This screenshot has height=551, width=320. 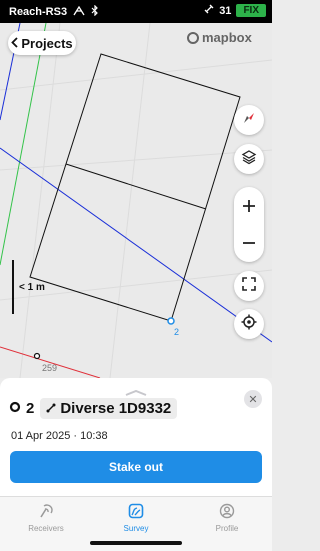 I want to click on close-icon: ✕, so click(x=253, y=399).